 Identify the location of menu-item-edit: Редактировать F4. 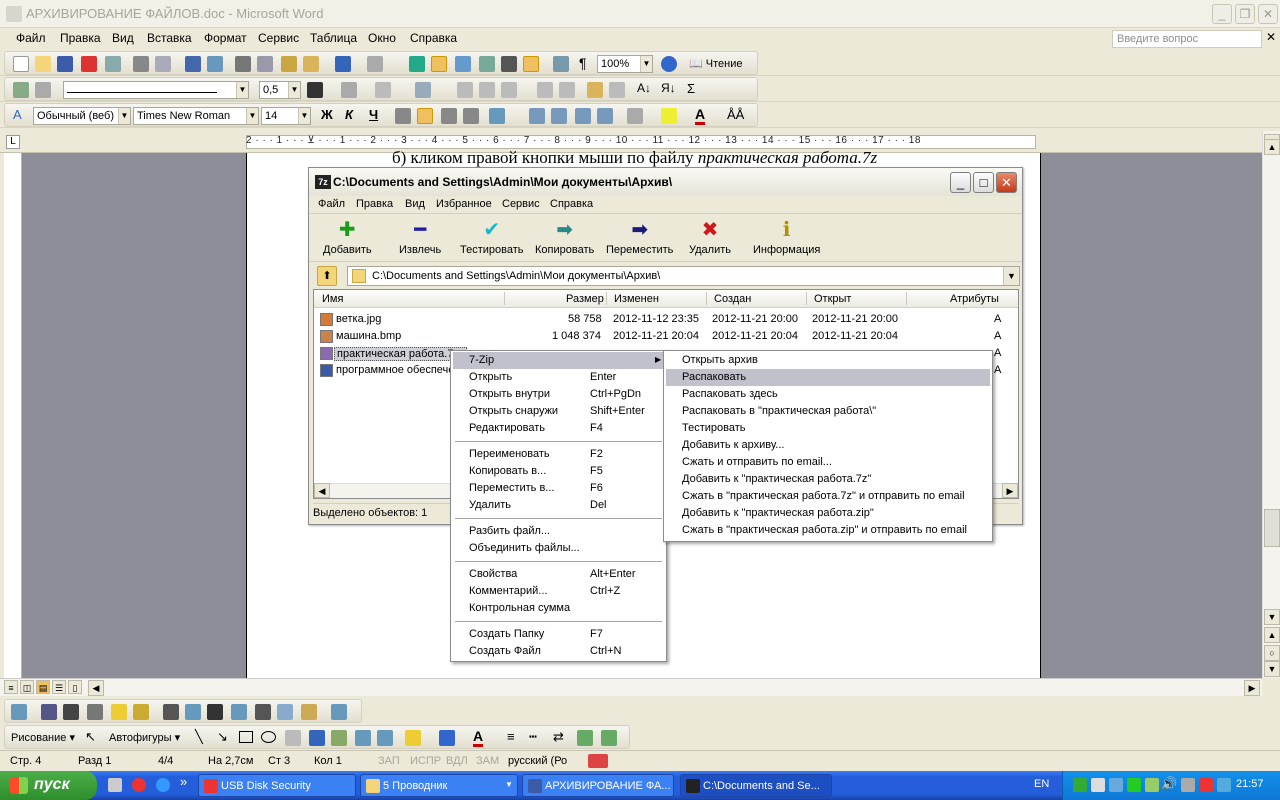
(558, 428).